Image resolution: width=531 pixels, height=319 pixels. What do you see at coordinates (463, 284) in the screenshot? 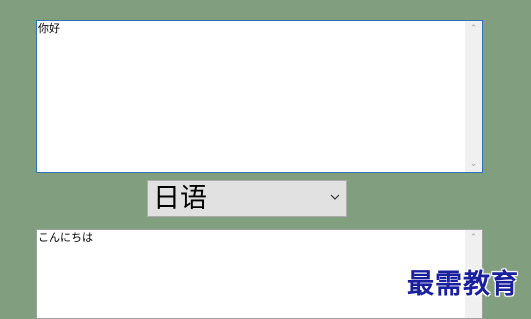
I see `watermark-logo: 最需教育` at bounding box center [463, 284].